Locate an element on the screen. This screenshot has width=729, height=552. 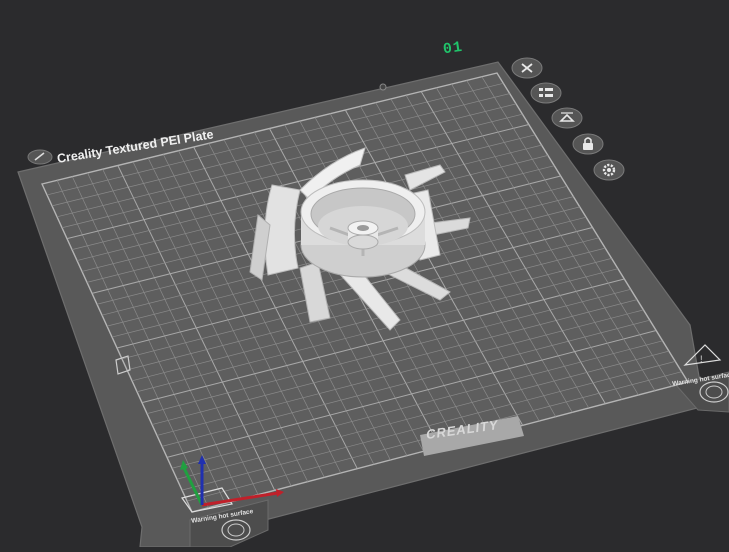
plate-number: 01 is located at coordinates (453, 49).